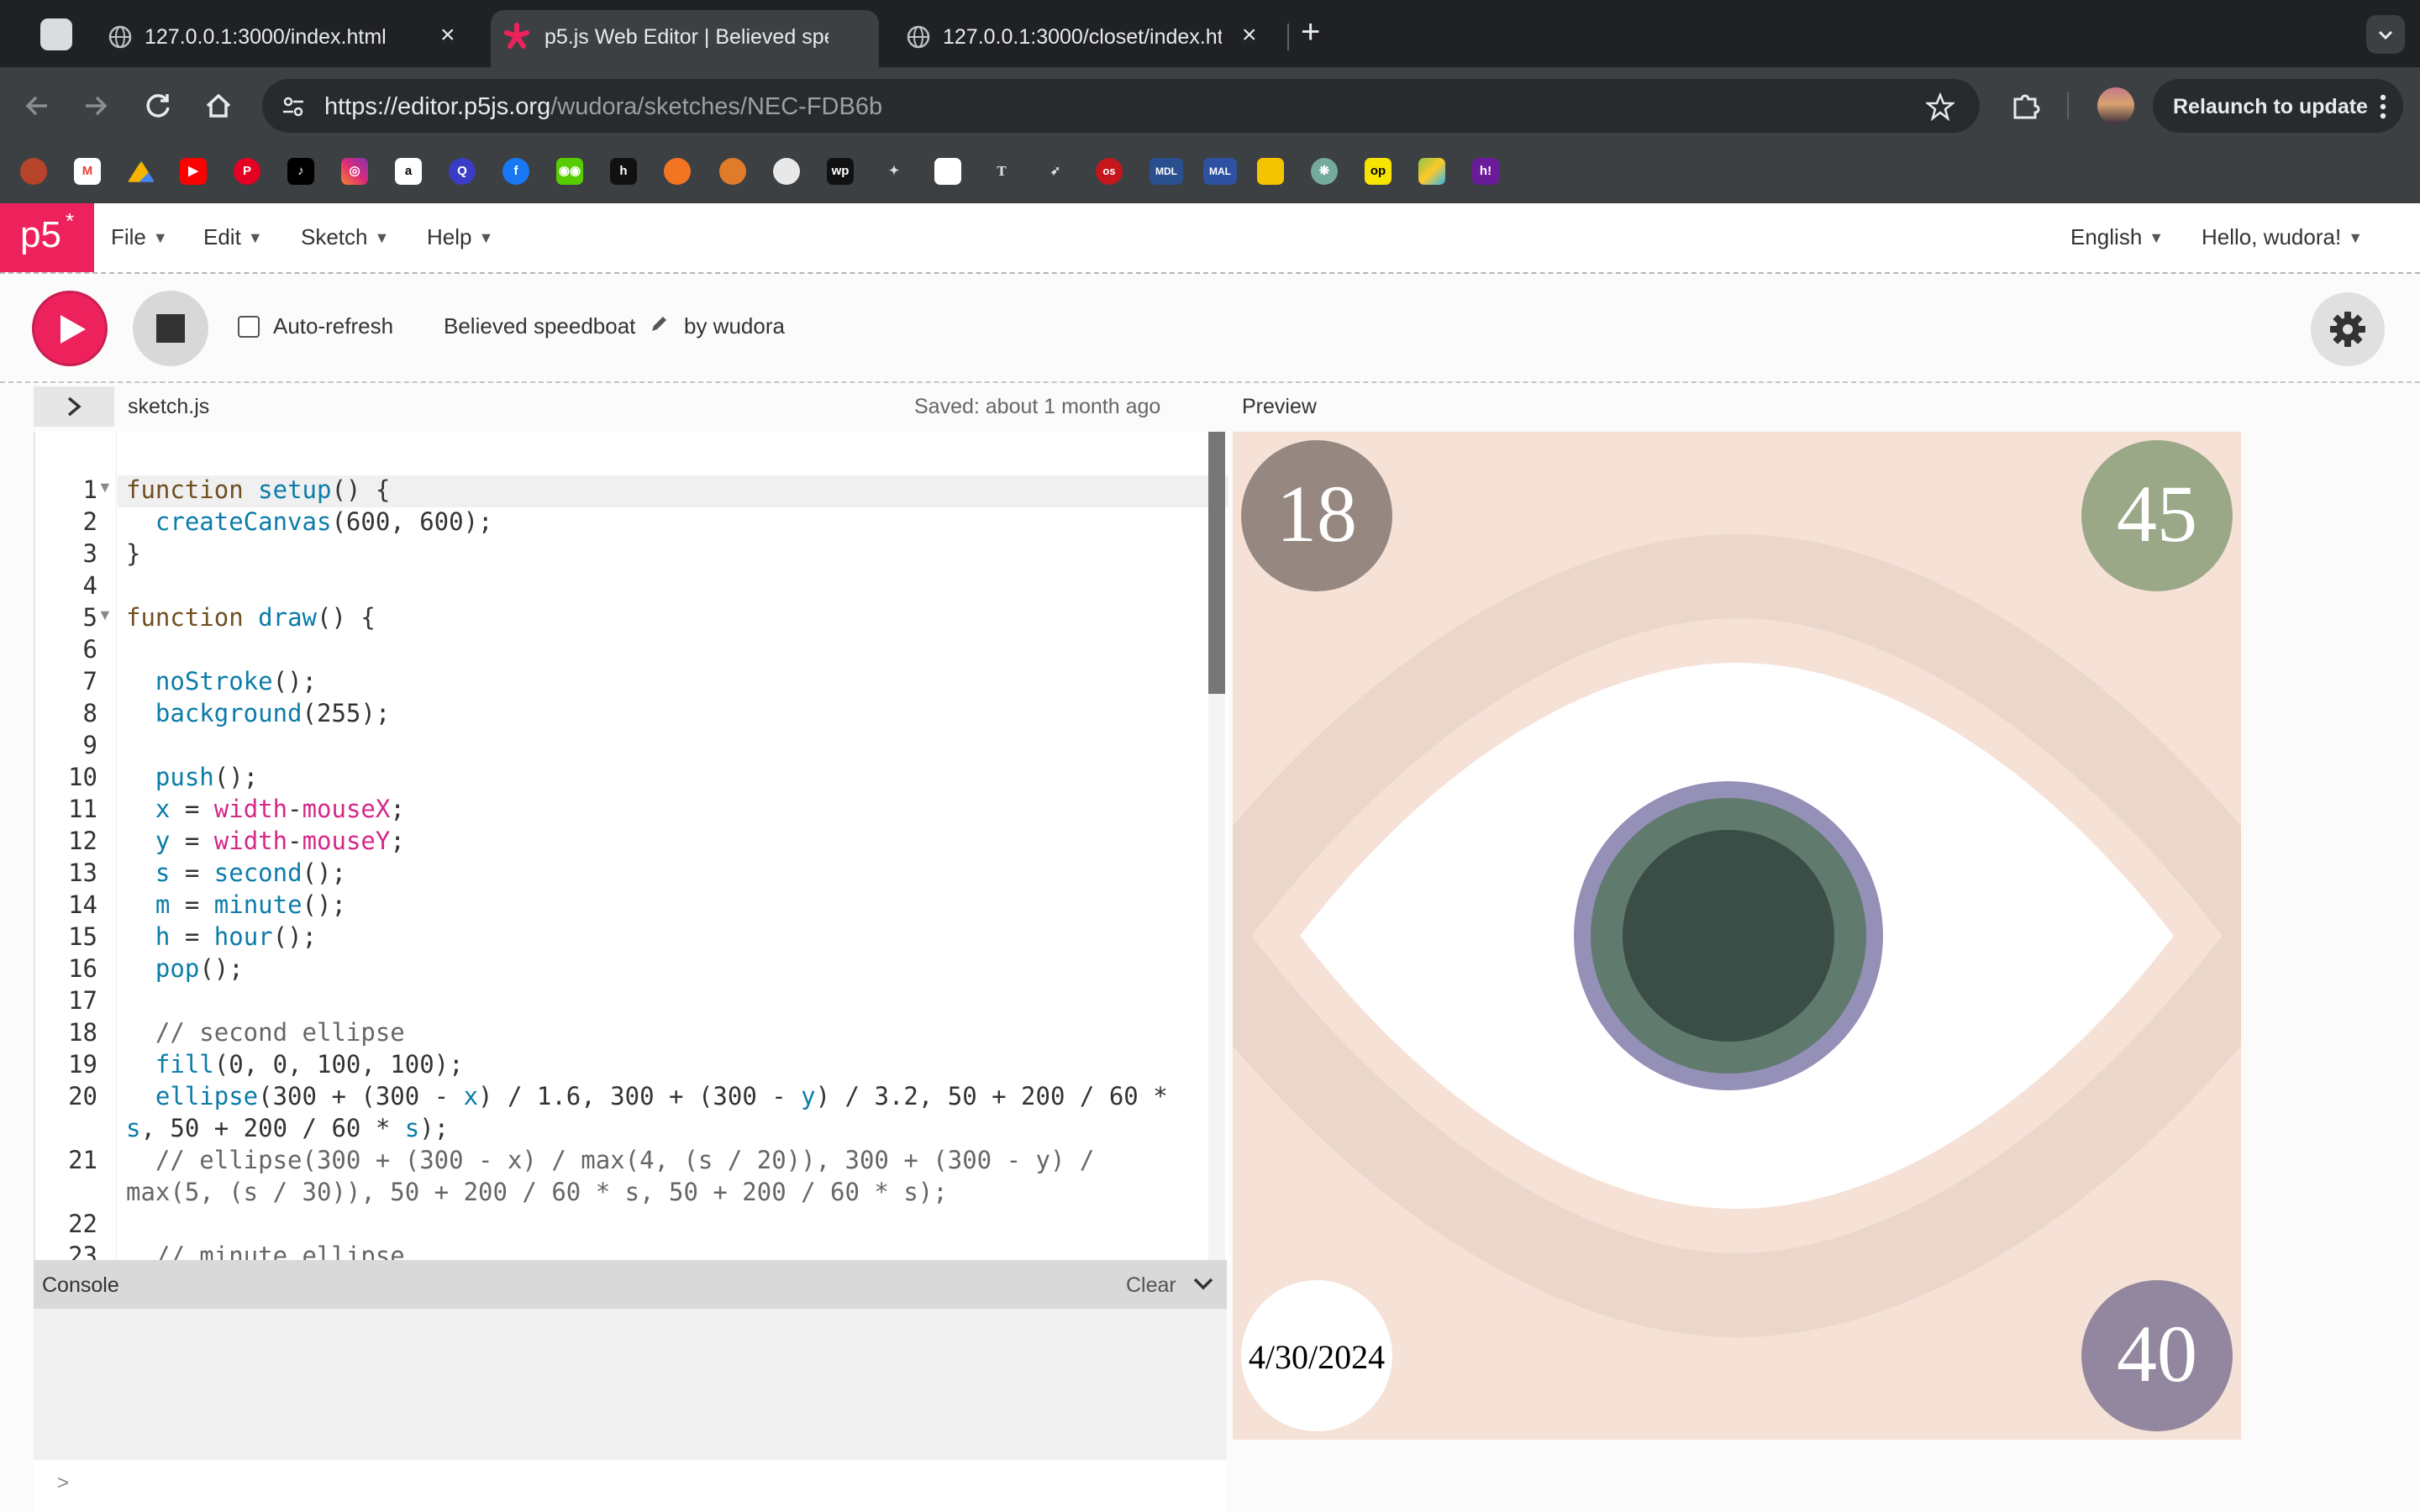 This screenshot has height=1512, width=2420. What do you see at coordinates (1151, 1285) in the screenshot?
I see `console-clear-button: Clear` at bounding box center [1151, 1285].